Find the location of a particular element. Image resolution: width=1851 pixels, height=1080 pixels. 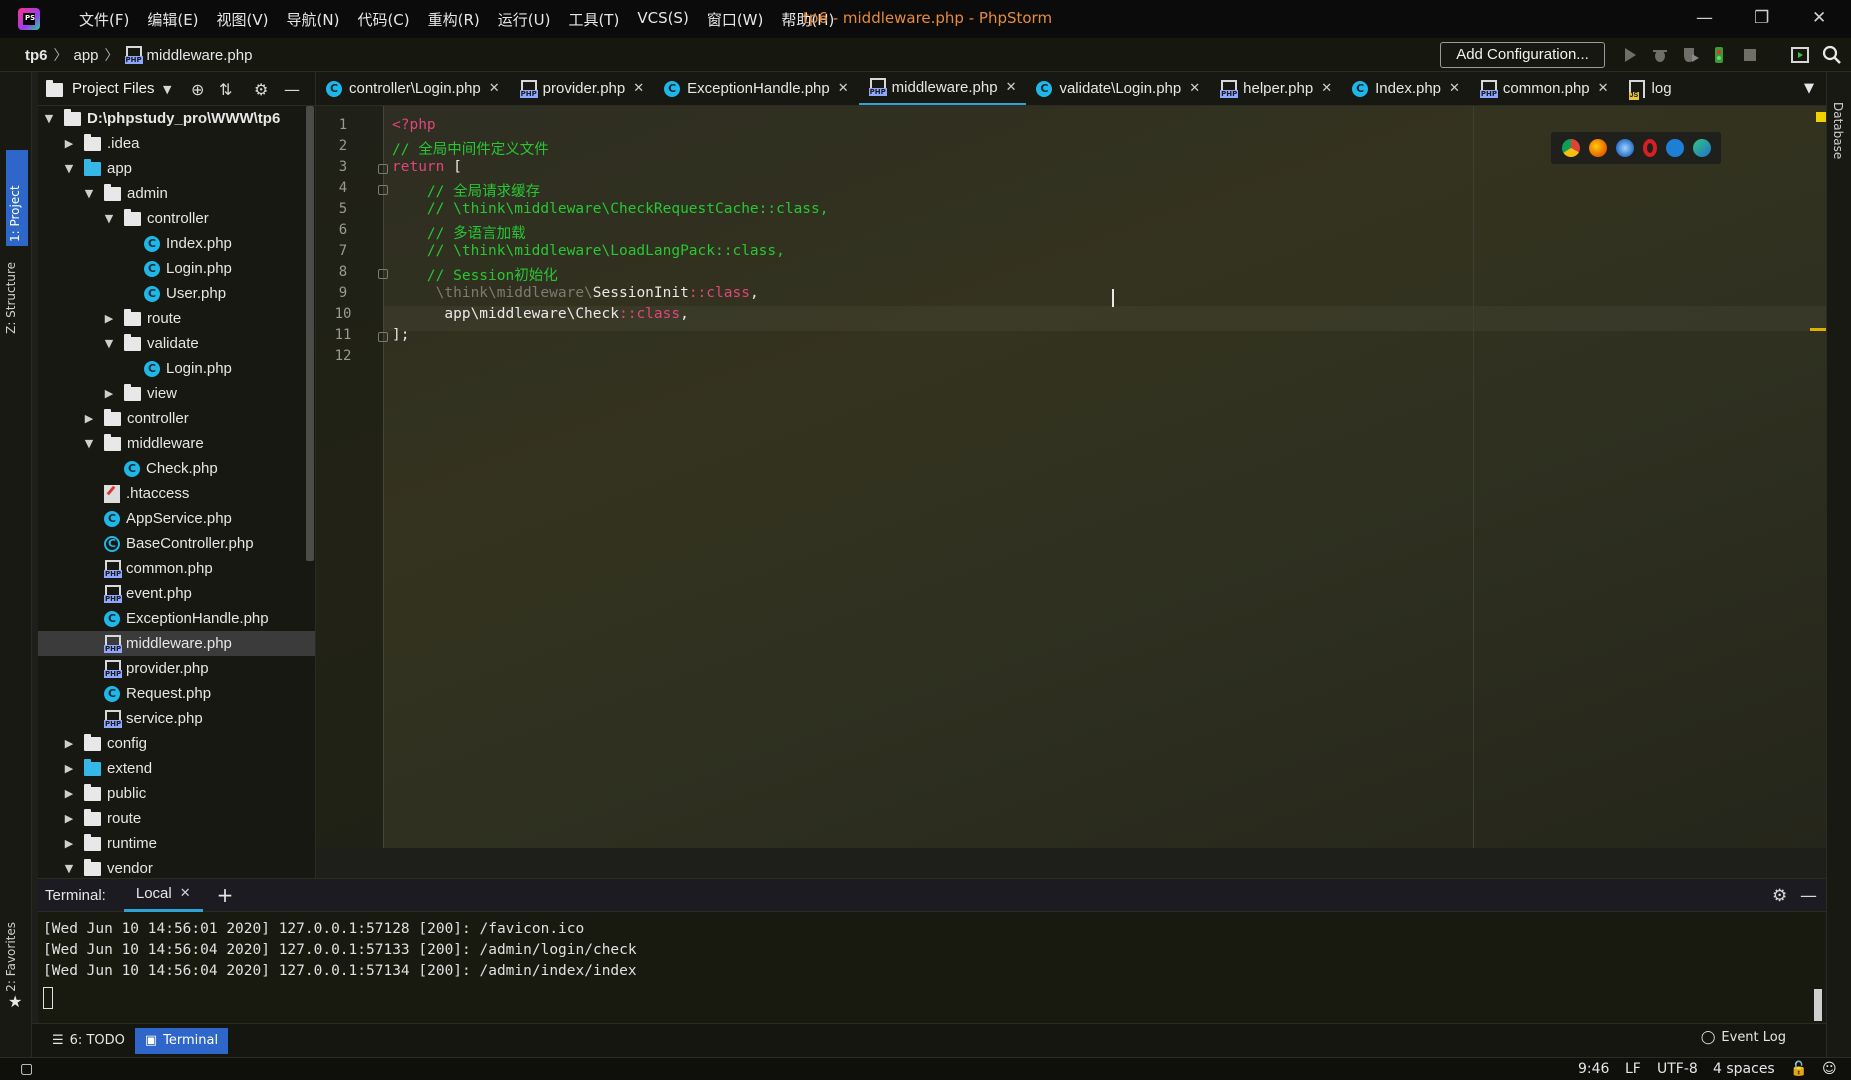

breadcrumb-project: tp6 is located at coordinates (36, 55).